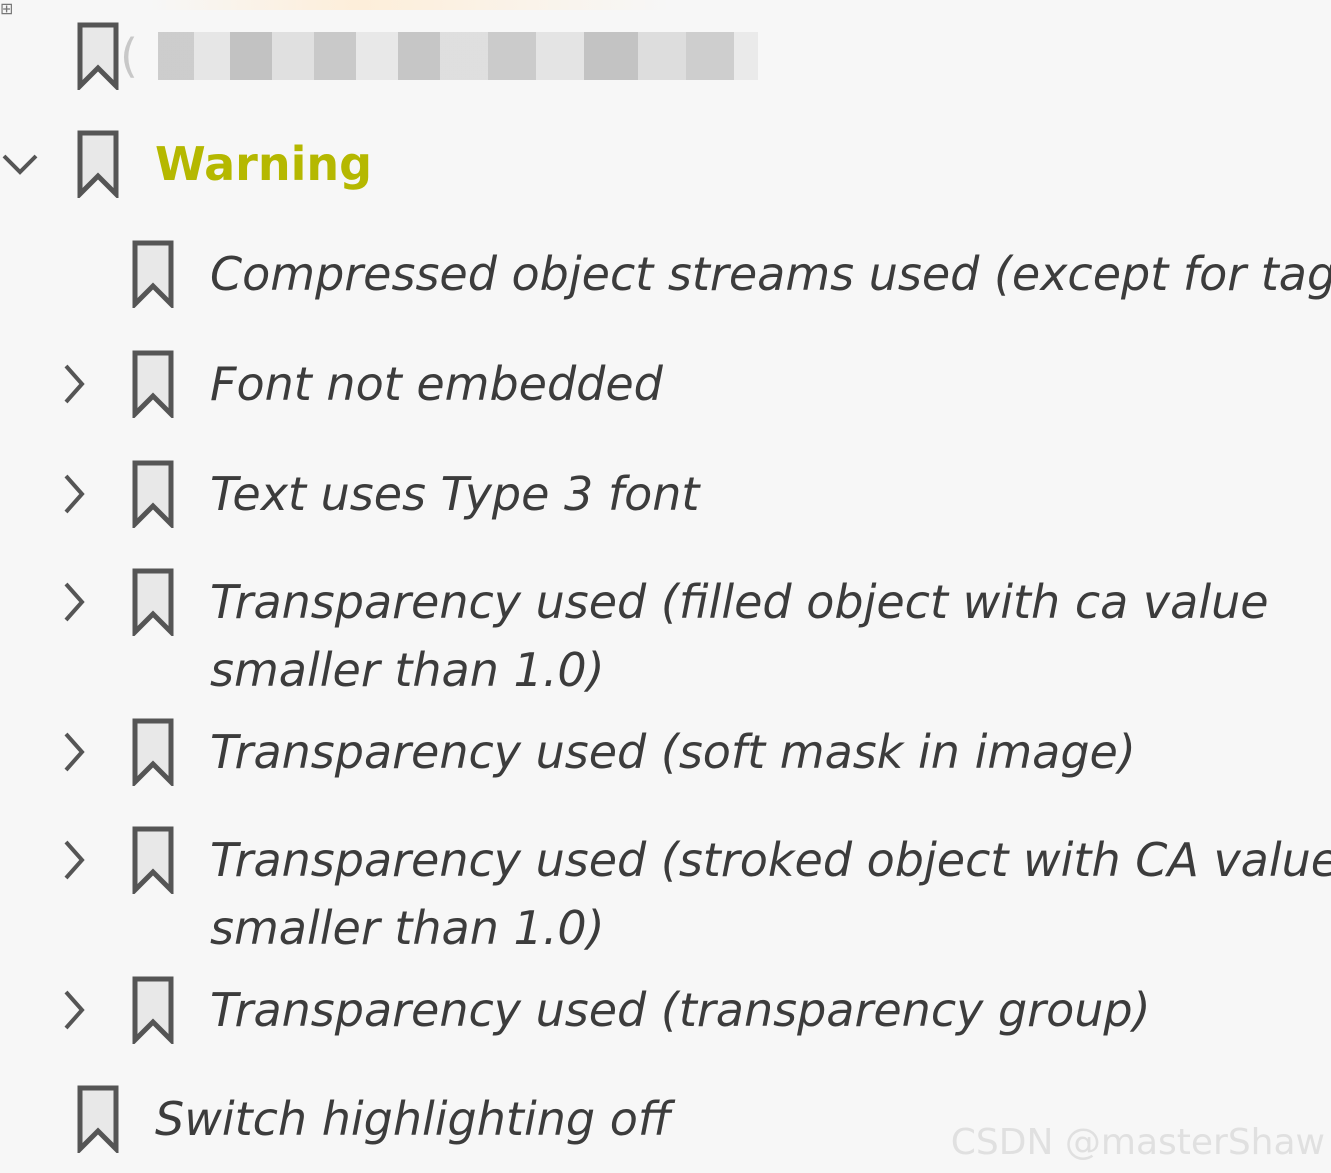 The height and width of the screenshot is (1173, 1331). What do you see at coordinates (264, 164) in the screenshot?
I see `tree-item-label: Warning` at bounding box center [264, 164].